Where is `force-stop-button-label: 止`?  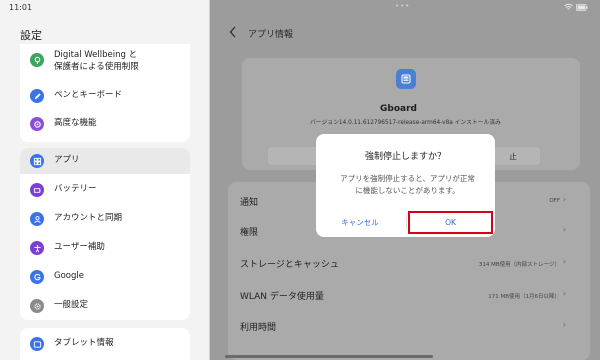 force-stop-button-label: 止 is located at coordinates (513, 156).